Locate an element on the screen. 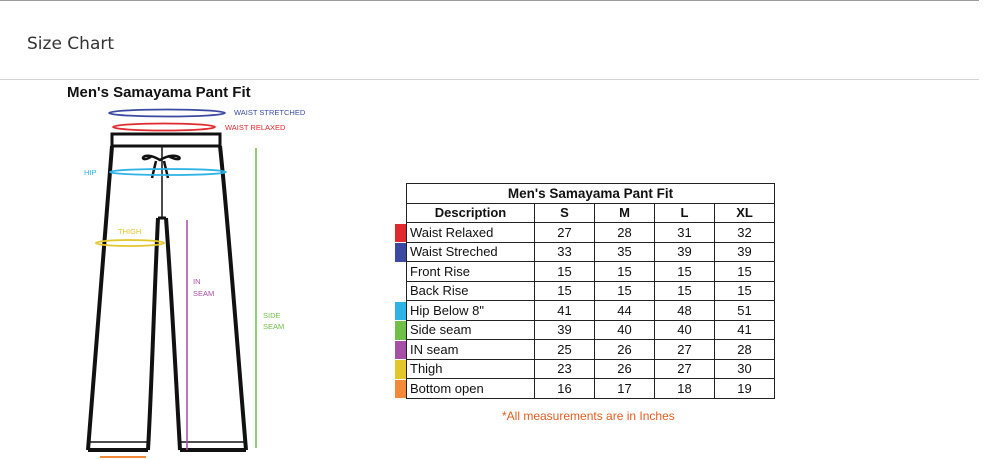 Image resolution: width=993 pixels, height=460 pixels. cell-s: 25 is located at coordinates (564, 349).